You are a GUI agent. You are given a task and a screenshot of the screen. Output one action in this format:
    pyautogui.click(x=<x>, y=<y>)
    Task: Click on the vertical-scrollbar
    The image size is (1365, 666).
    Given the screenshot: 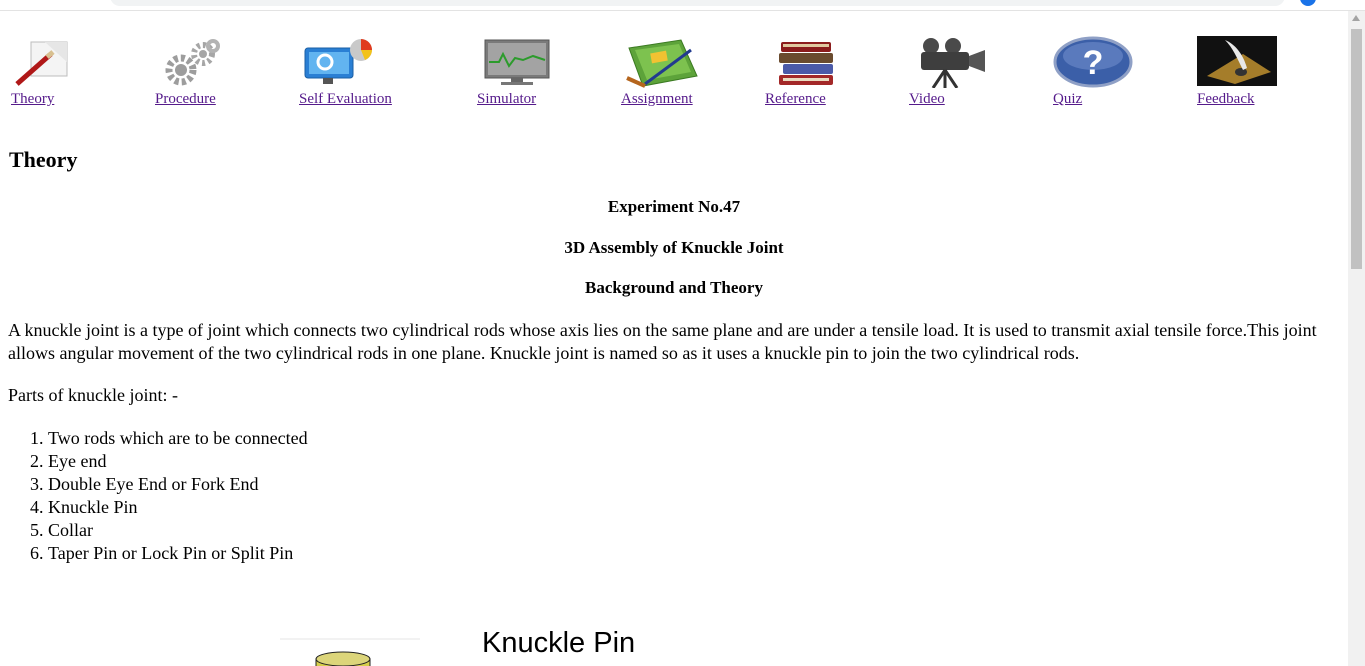 What is the action you would take?
    pyautogui.click(x=1356, y=338)
    